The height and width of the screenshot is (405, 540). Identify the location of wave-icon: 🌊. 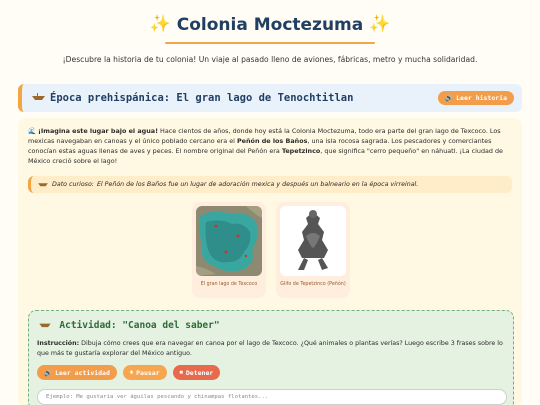
(32, 131).